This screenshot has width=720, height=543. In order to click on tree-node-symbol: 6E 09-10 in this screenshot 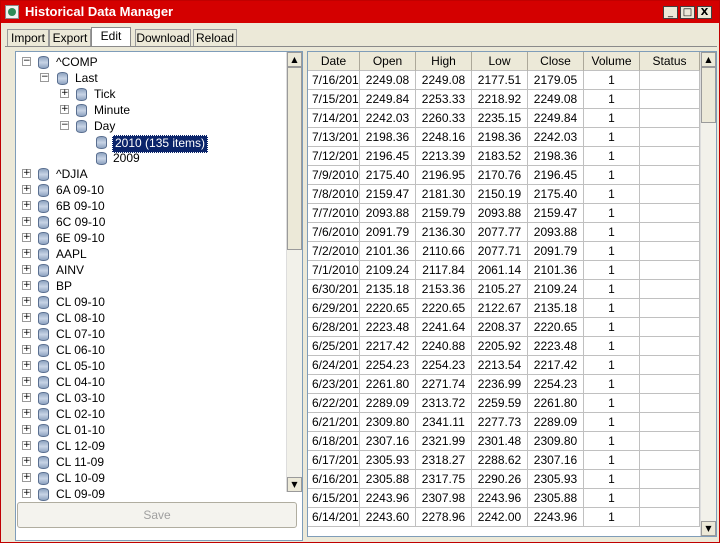, I will do `click(80, 238)`.